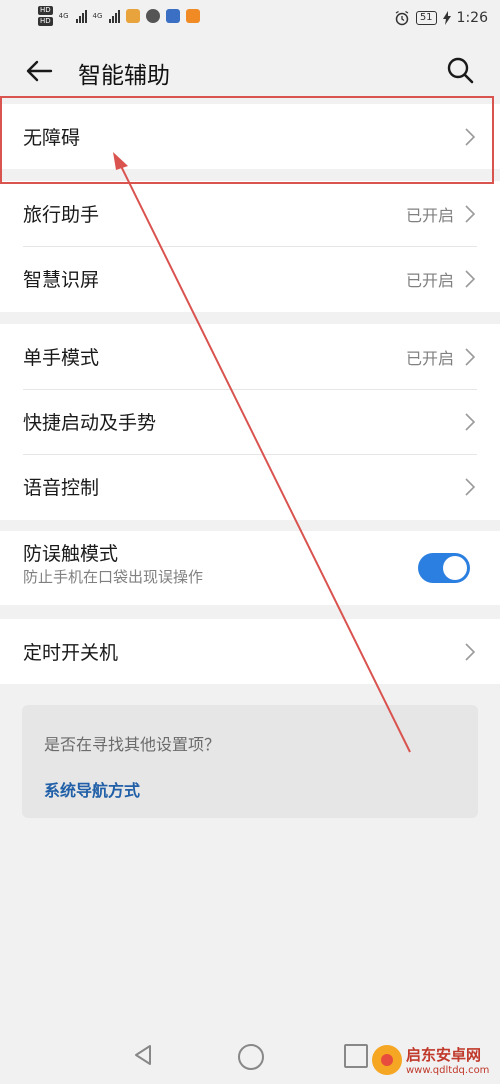 The width and height of the screenshot is (500, 1084). I want to click on travel-assistant-row: 旅行助手 已开启, so click(250, 213).